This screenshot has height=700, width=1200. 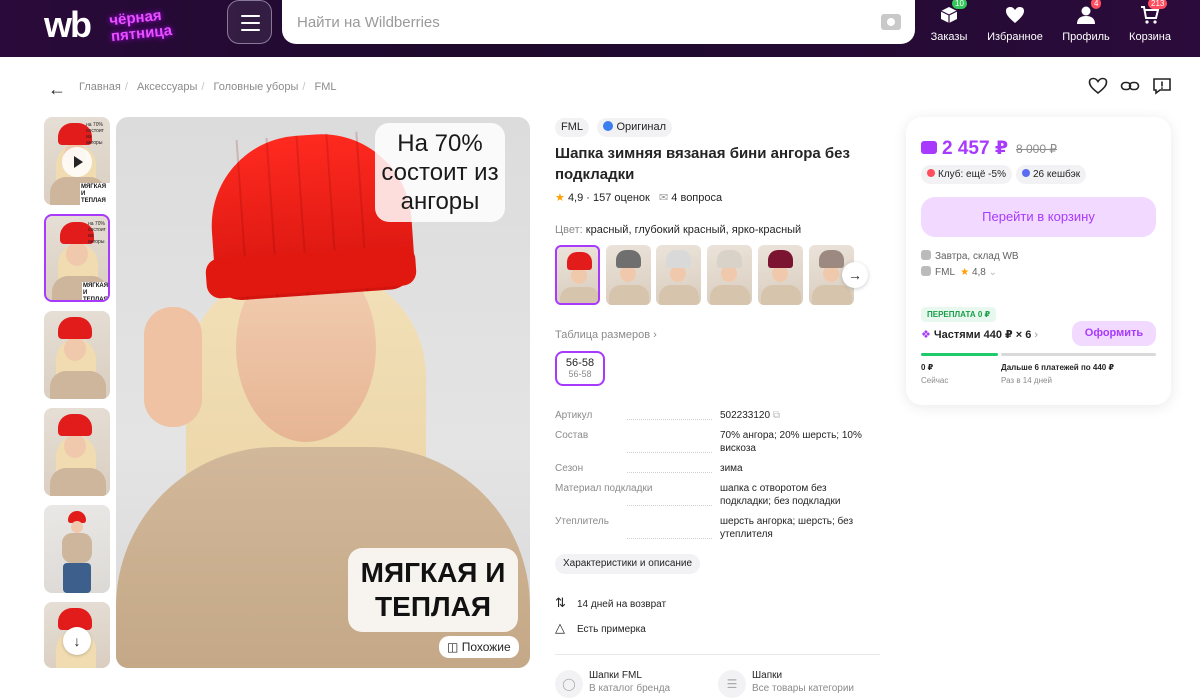 What do you see at coordinates (1150, 28) in the screenshot?
I see `nav-cart: 213 Корзина` at bounding box center [1150, 28].